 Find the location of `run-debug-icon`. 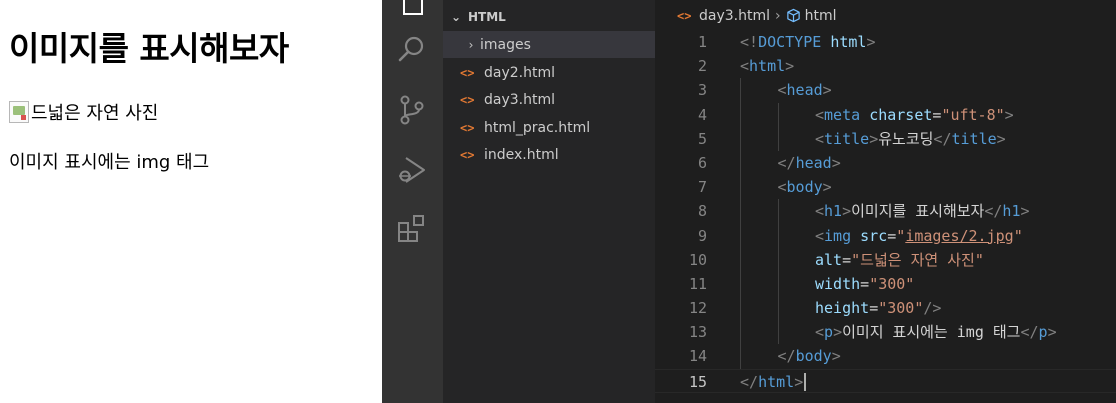

run-debug-icon is located at coordinates (412, 170).